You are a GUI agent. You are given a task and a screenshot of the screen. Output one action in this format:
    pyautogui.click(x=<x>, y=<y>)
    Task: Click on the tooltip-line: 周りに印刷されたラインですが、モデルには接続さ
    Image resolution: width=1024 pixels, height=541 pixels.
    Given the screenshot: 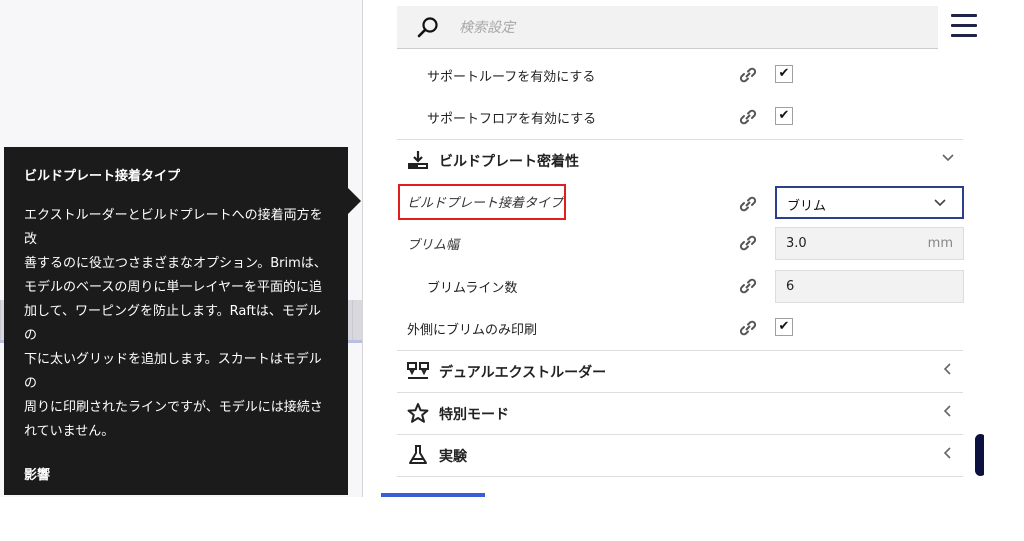 What is the action you would take?
    pyautogui.click(x=173, y=407)
    